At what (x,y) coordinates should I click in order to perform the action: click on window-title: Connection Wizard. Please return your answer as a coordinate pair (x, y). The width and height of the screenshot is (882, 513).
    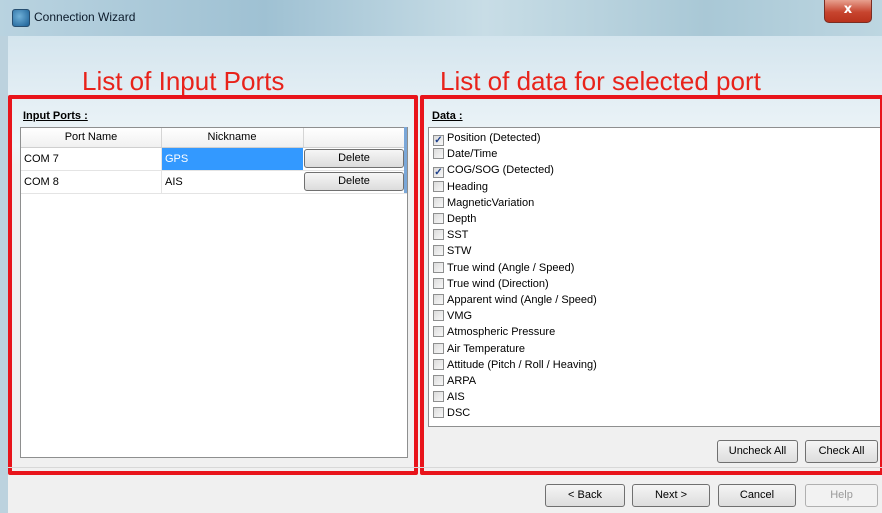
    Looking at the image, I should click on (85, 17).